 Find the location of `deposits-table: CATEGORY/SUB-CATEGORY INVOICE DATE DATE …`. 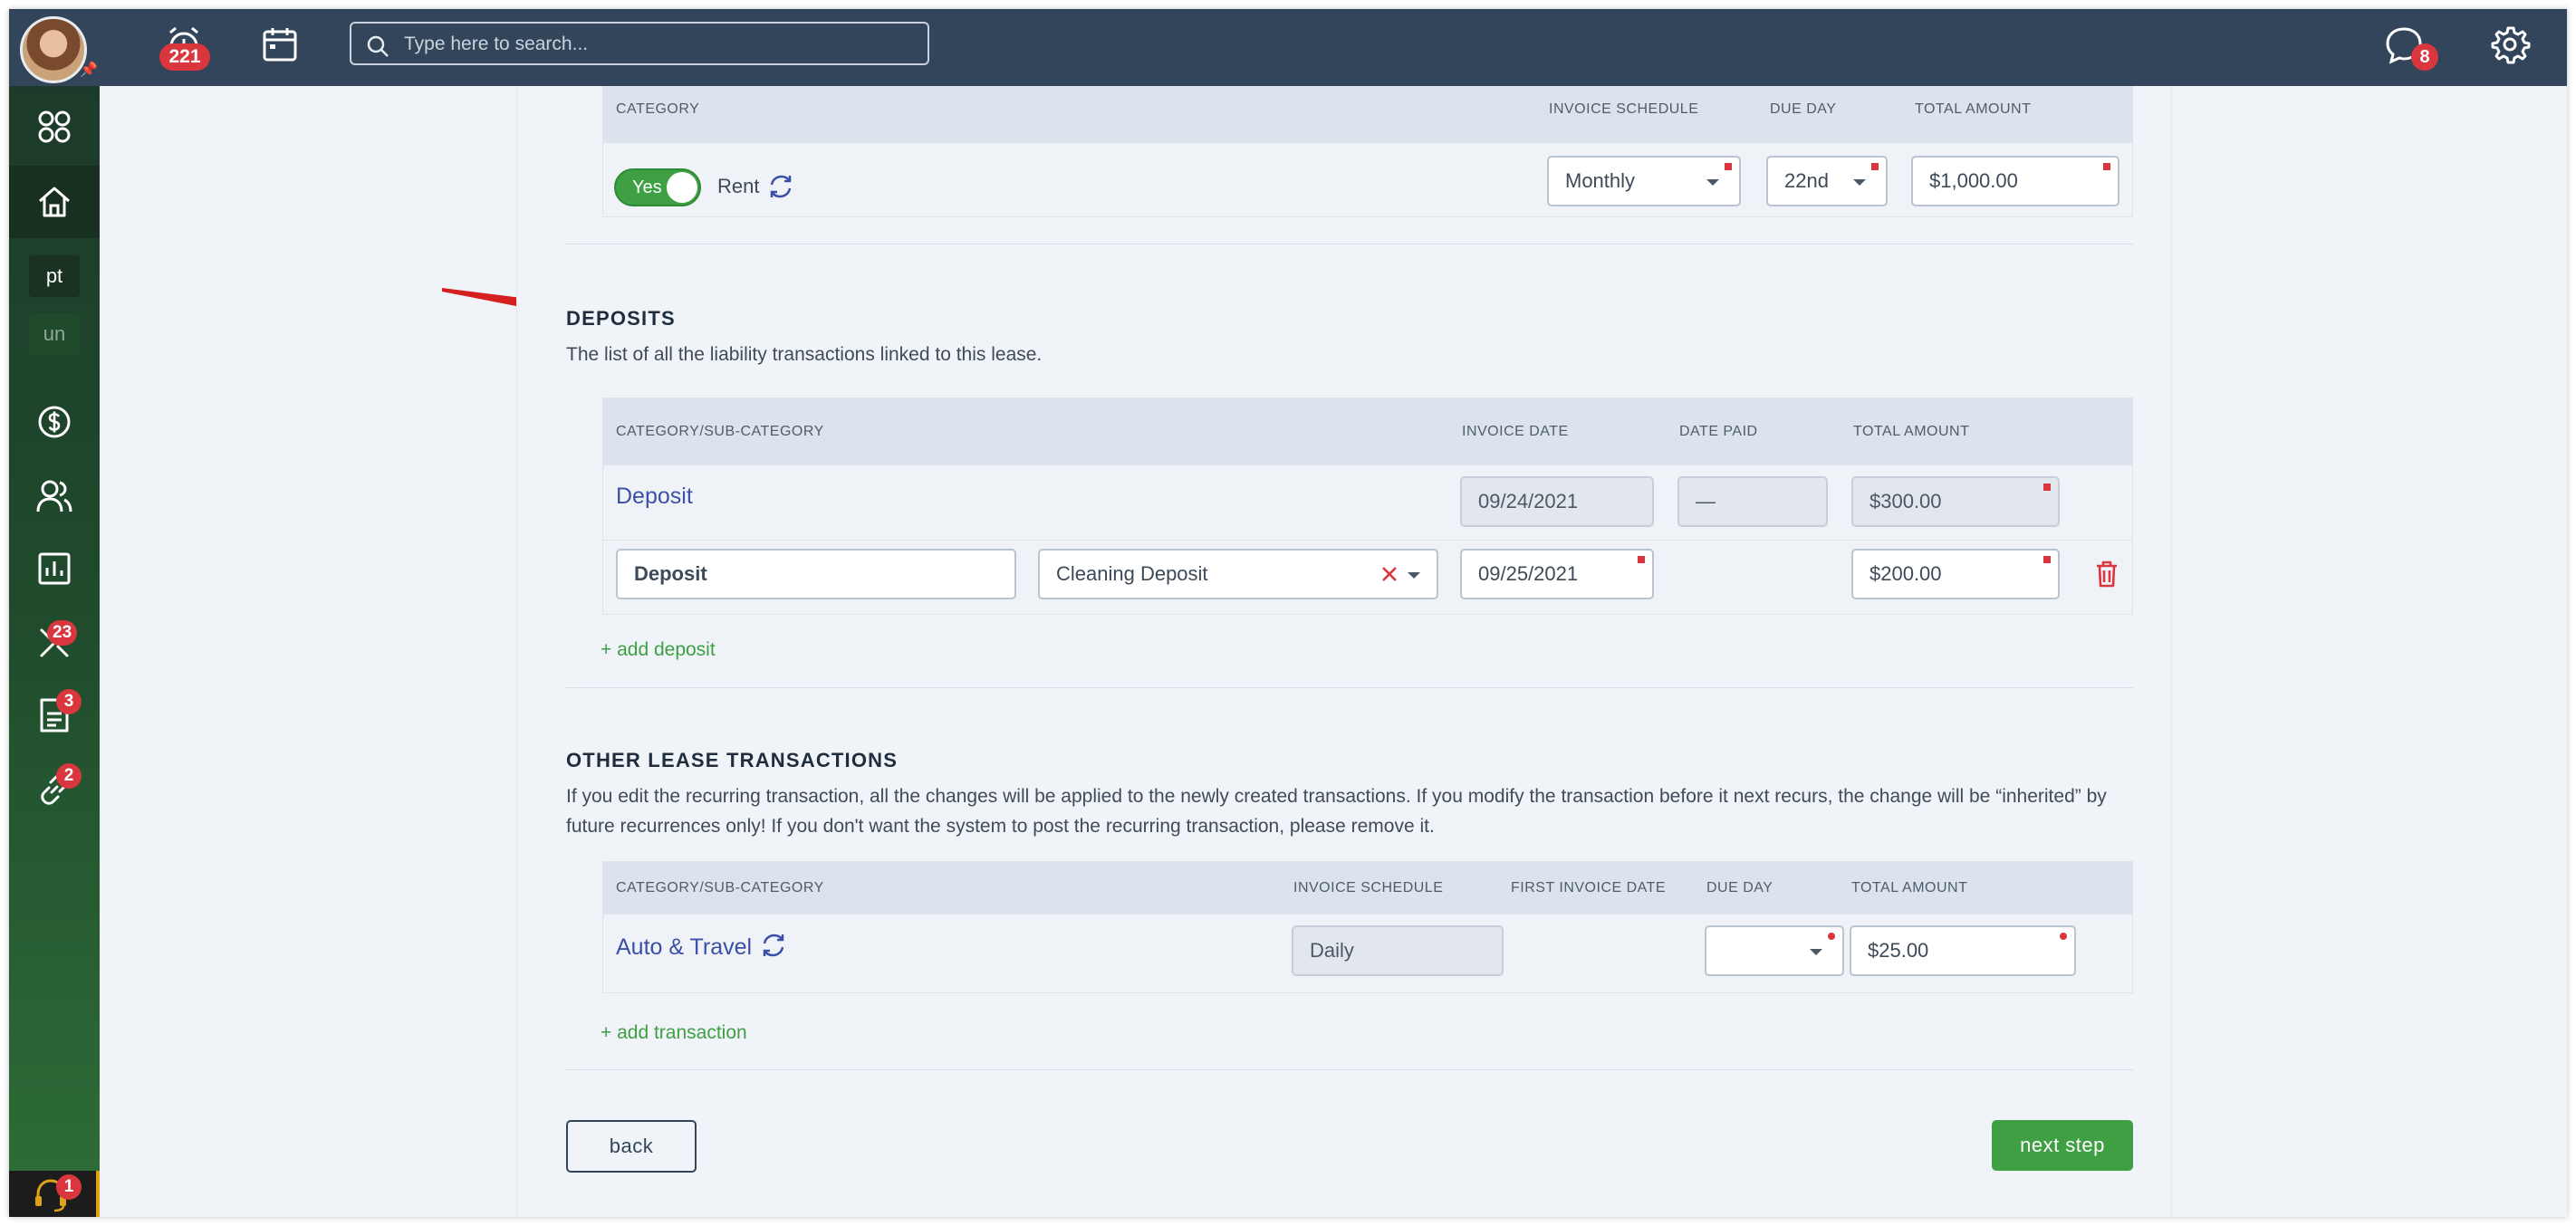

deposits-table: CATEGORY/SUB-CATEGORY INVOICE DATE DATE … is located at coordinates (1367, 506).